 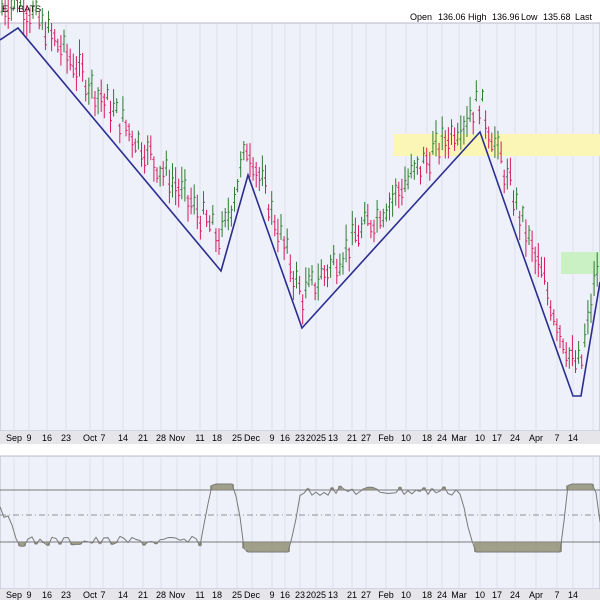 I want to click on low-value: 135.68, so click(x=557, y=17).